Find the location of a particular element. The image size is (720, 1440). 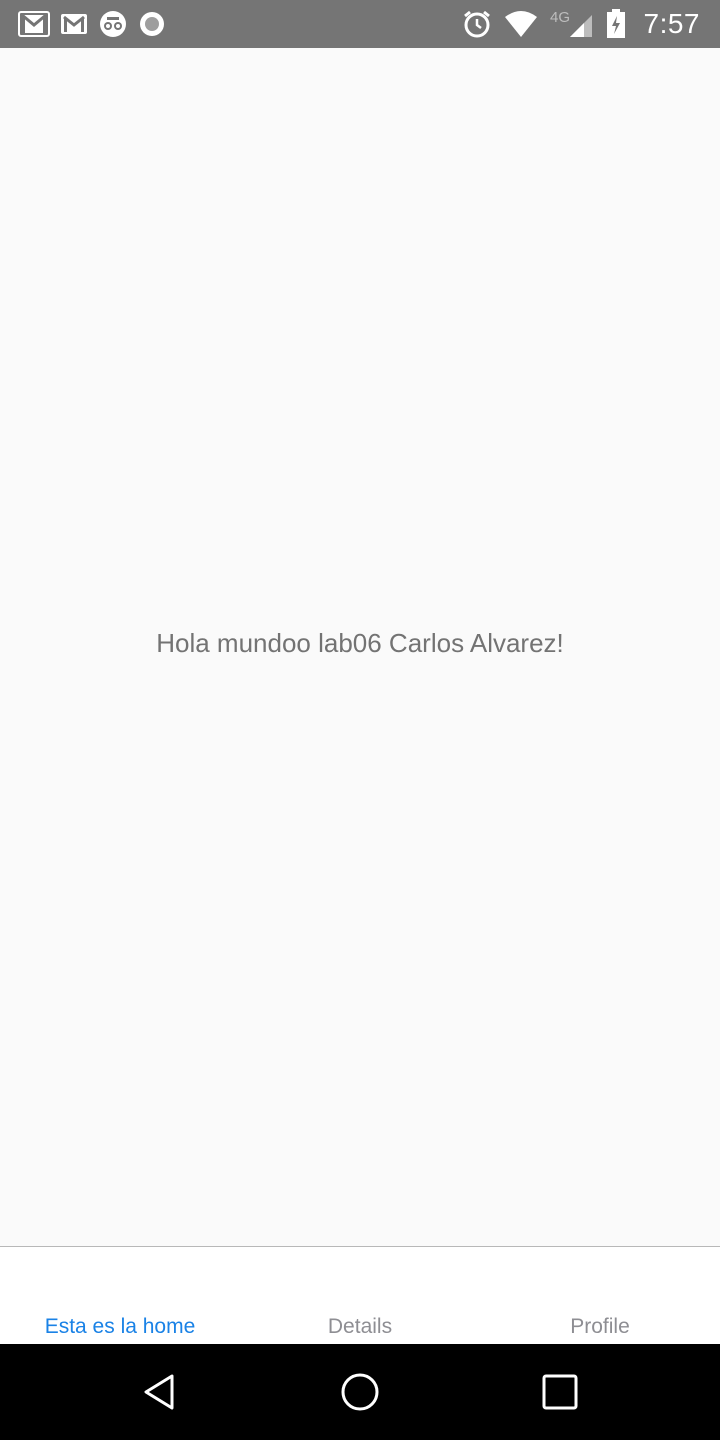

back-button is located at coordinates (160, 1392).